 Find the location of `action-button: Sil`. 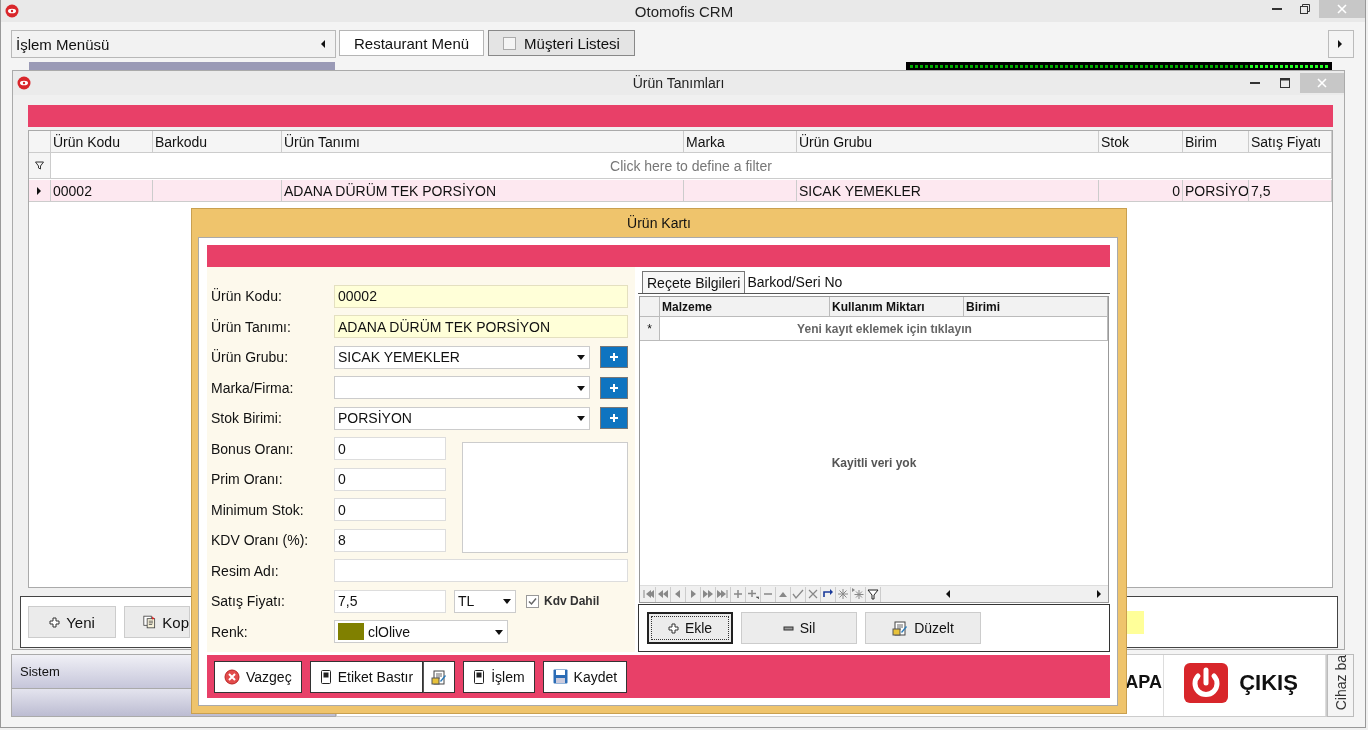

action-button: Sil is located at coordinates (799, 628).